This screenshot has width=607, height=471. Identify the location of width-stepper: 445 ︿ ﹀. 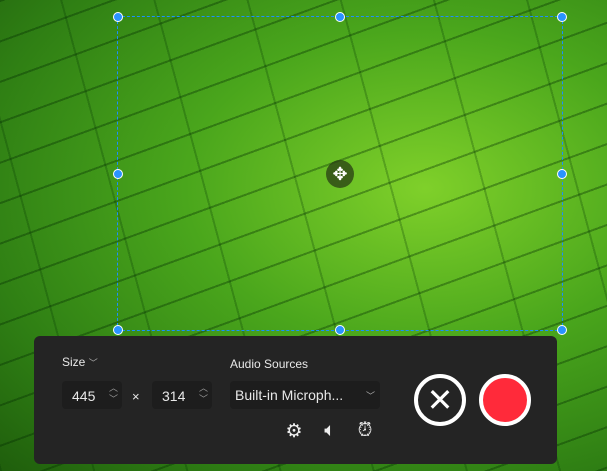
(92, 395).